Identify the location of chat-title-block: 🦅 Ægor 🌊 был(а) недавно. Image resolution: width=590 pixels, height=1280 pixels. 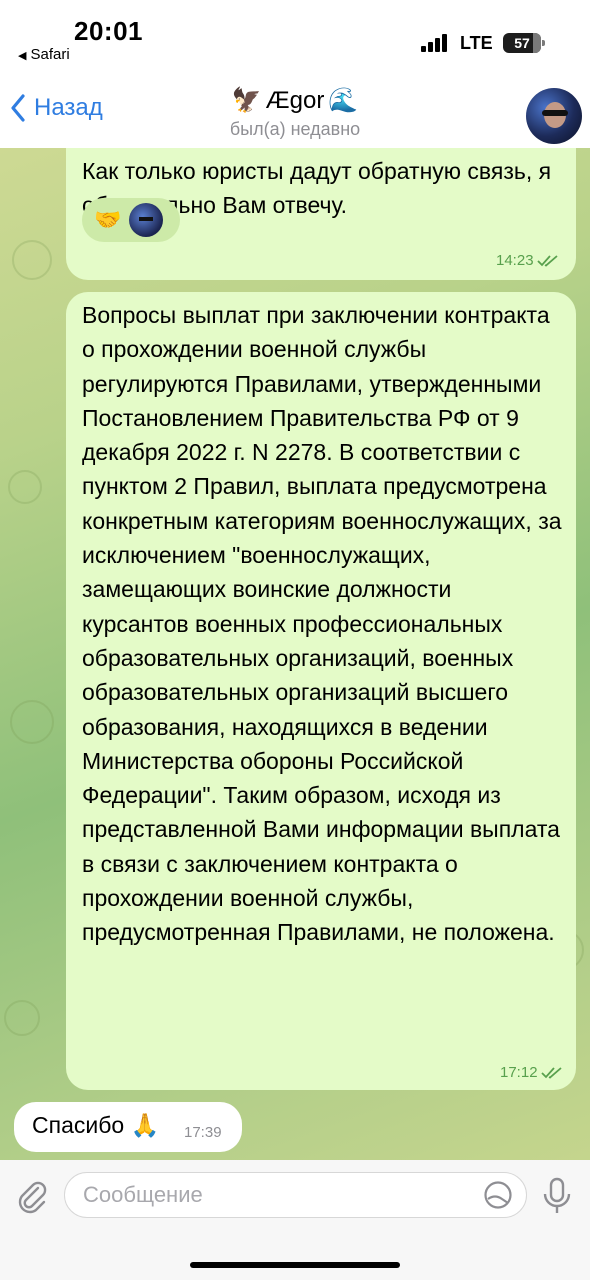
(295, 113).